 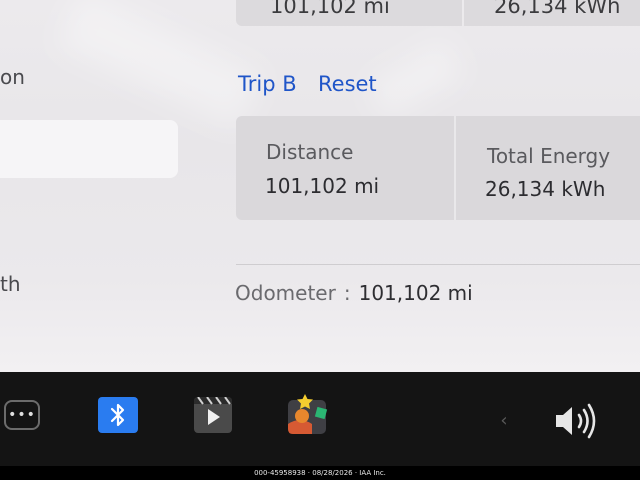 I want to click on left-partial-label: th, so click(x=10, y=284).